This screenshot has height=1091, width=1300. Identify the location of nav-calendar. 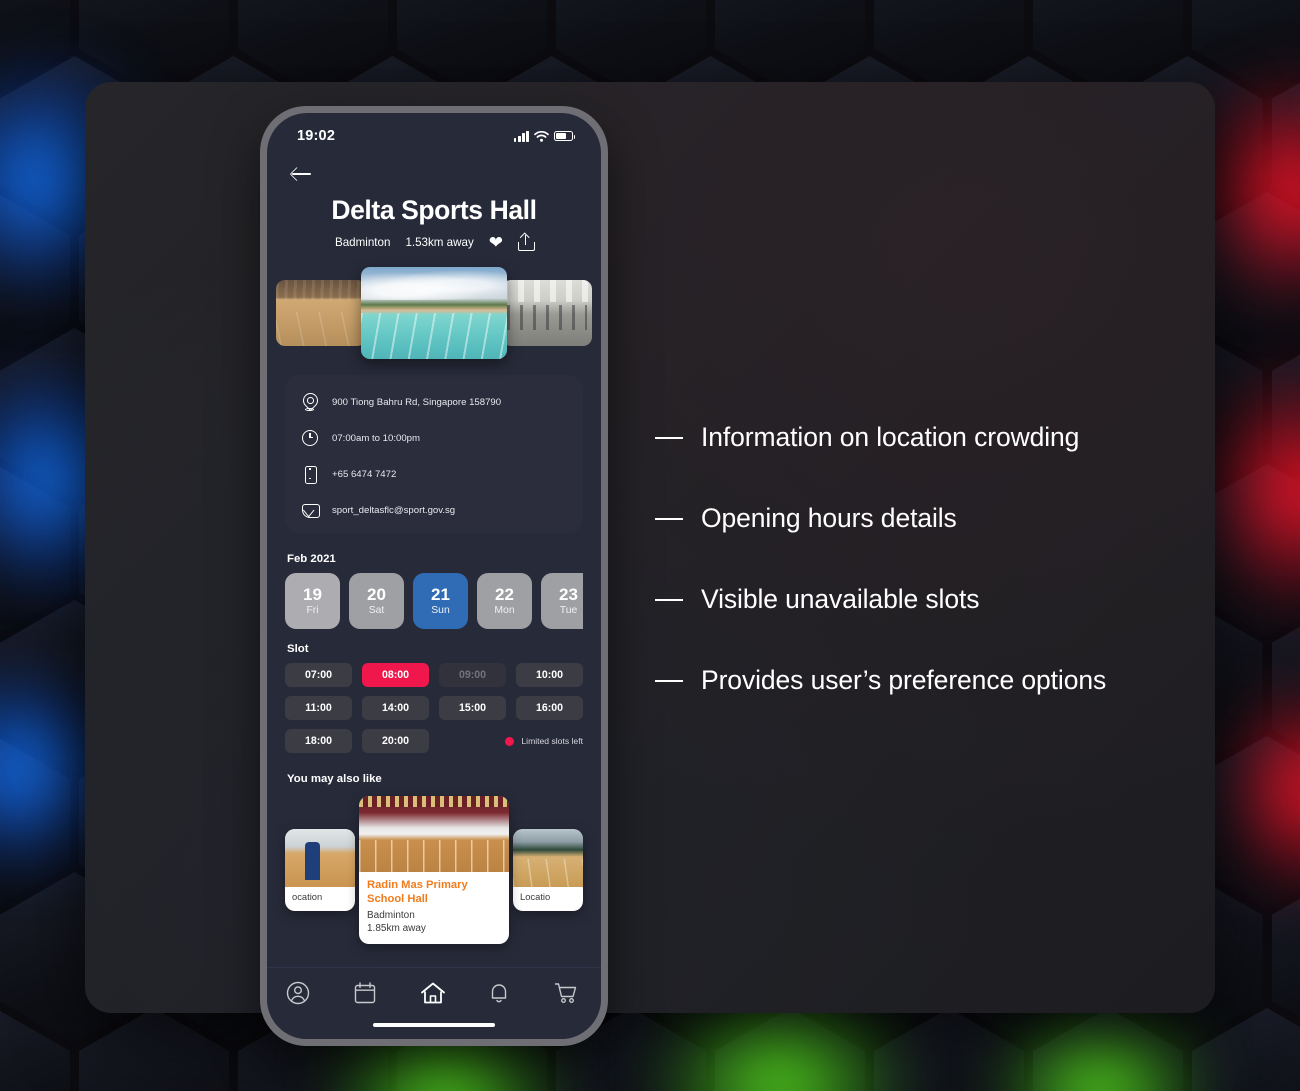
(367, 994).